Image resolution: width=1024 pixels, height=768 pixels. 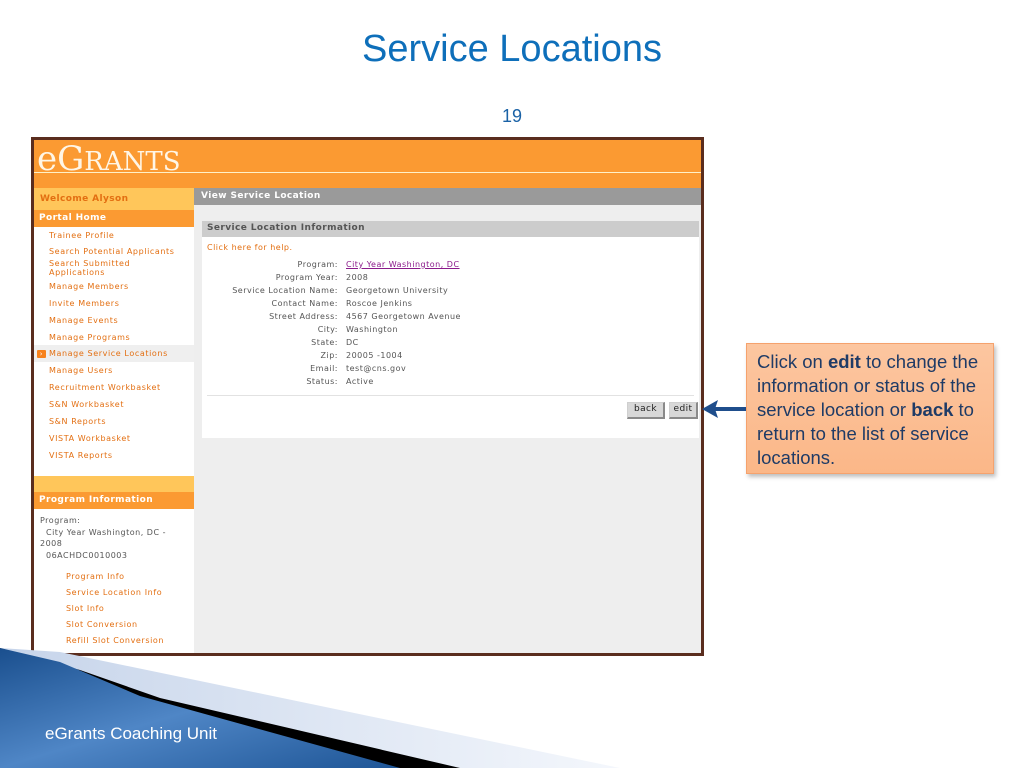 I want to click on detail-row: City: Washington, so click(x=450, y=331).